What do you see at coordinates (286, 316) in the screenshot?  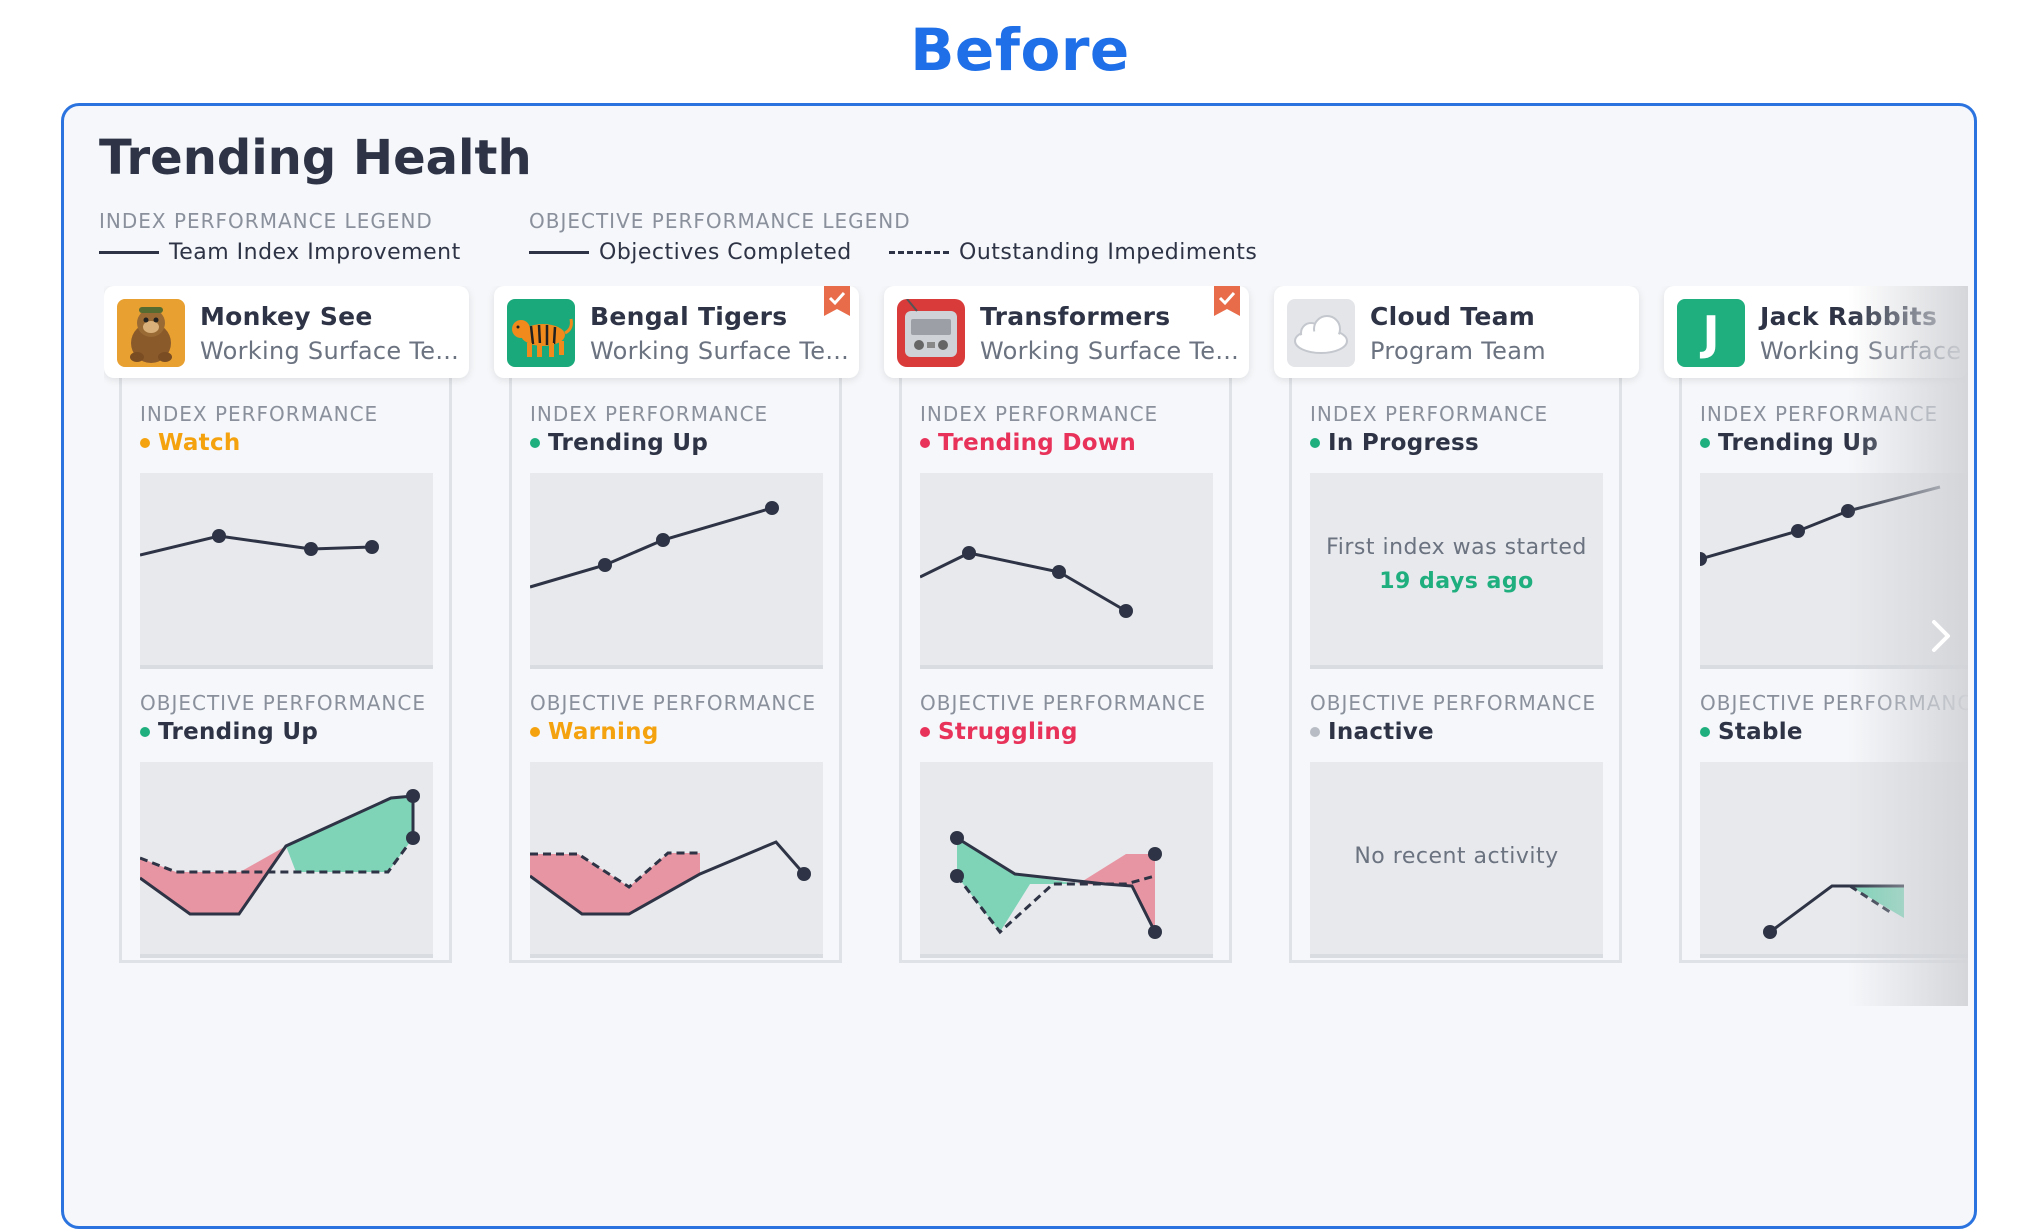 I see `team-name: Monkey See` at bounding box center [286, 316].